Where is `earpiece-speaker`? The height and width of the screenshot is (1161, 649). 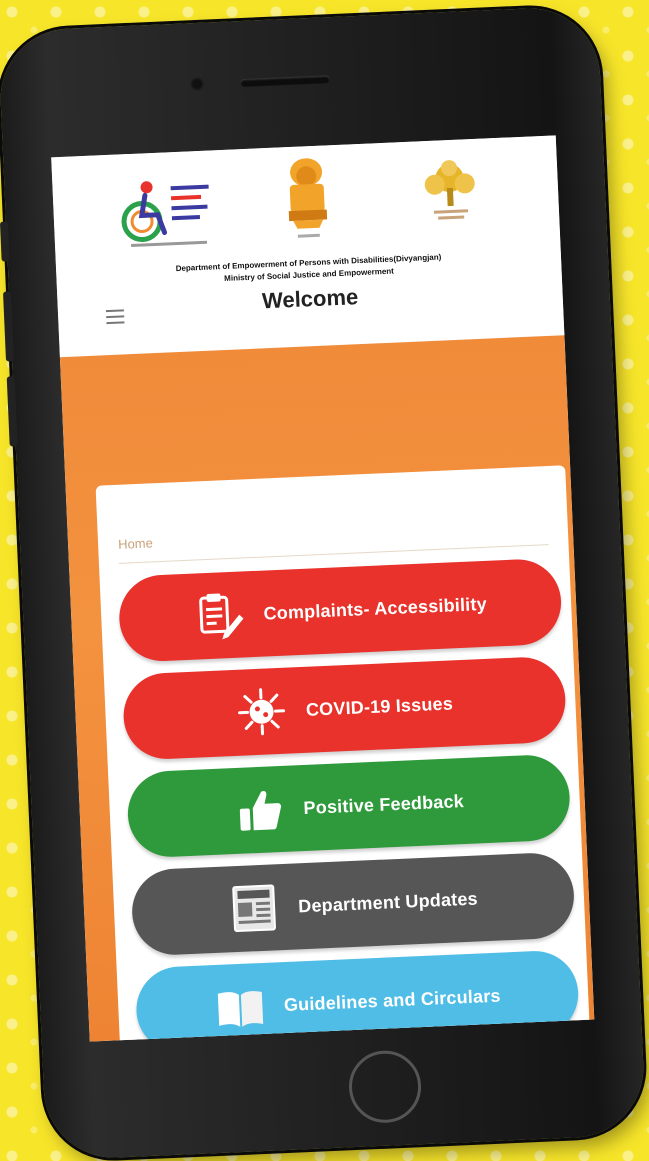 earpiece-speaker is located at coordinates (285, 81).